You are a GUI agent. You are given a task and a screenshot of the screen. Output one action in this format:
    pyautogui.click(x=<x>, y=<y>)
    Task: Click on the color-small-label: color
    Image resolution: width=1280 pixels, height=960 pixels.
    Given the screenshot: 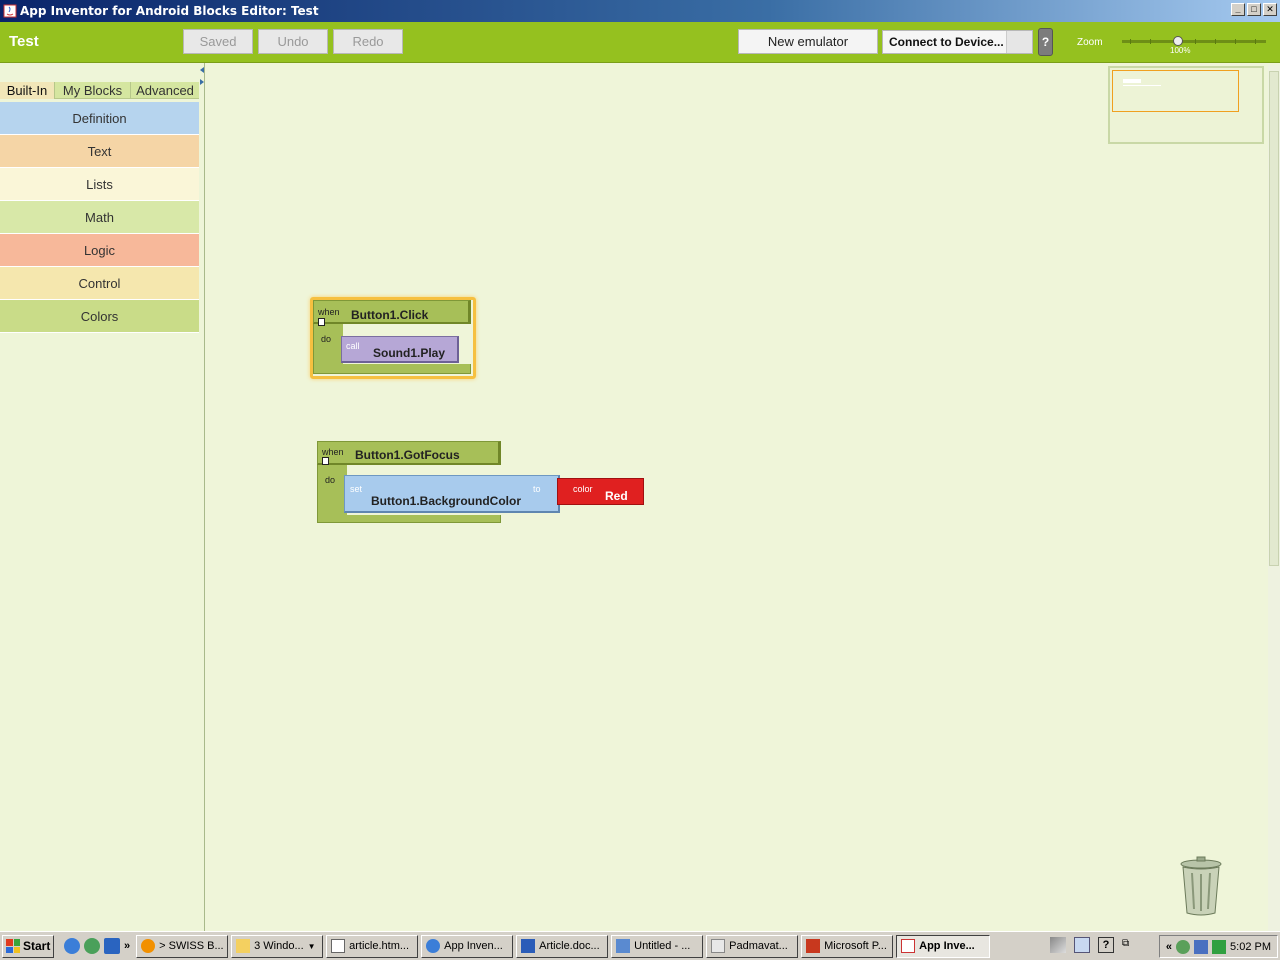 What is the action you would take?
    pyautogui.click(x=583, y=489)
    